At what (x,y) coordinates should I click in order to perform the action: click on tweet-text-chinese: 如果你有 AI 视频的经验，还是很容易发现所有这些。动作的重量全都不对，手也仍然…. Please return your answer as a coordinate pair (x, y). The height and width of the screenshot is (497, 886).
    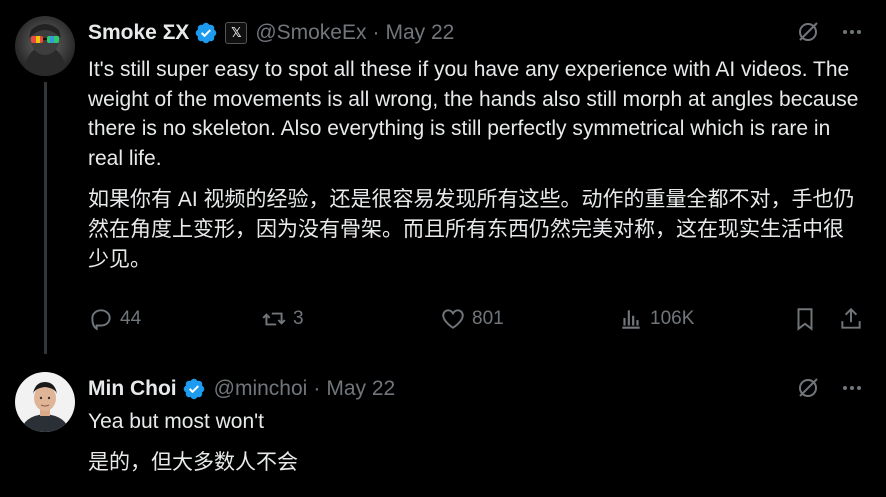
    Looking at the image, I should click on (471, 229).